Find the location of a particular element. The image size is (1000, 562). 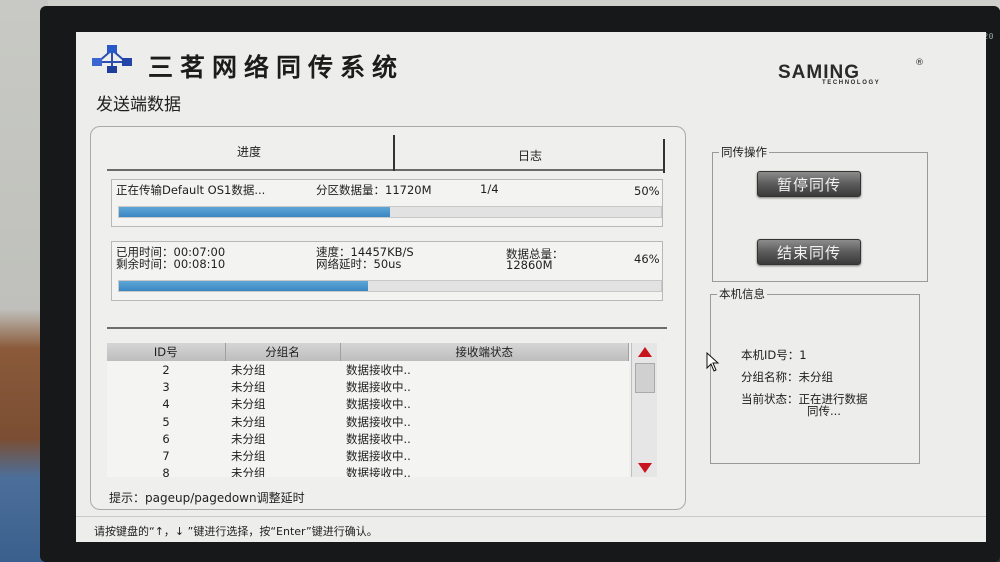

row-id: 4 is located at coordinates (166, 404).